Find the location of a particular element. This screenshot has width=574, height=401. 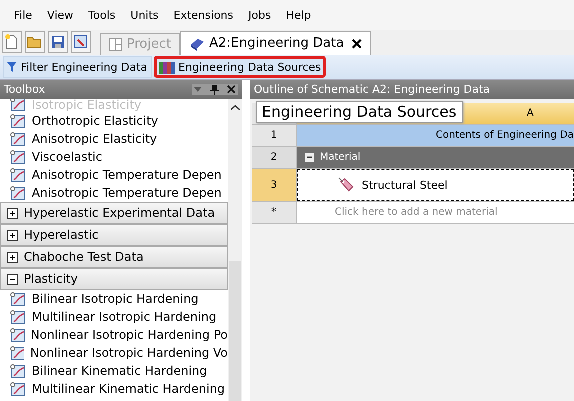

toolbox-item: Orthotropic Elasticity is located at coordinates (114, 121).